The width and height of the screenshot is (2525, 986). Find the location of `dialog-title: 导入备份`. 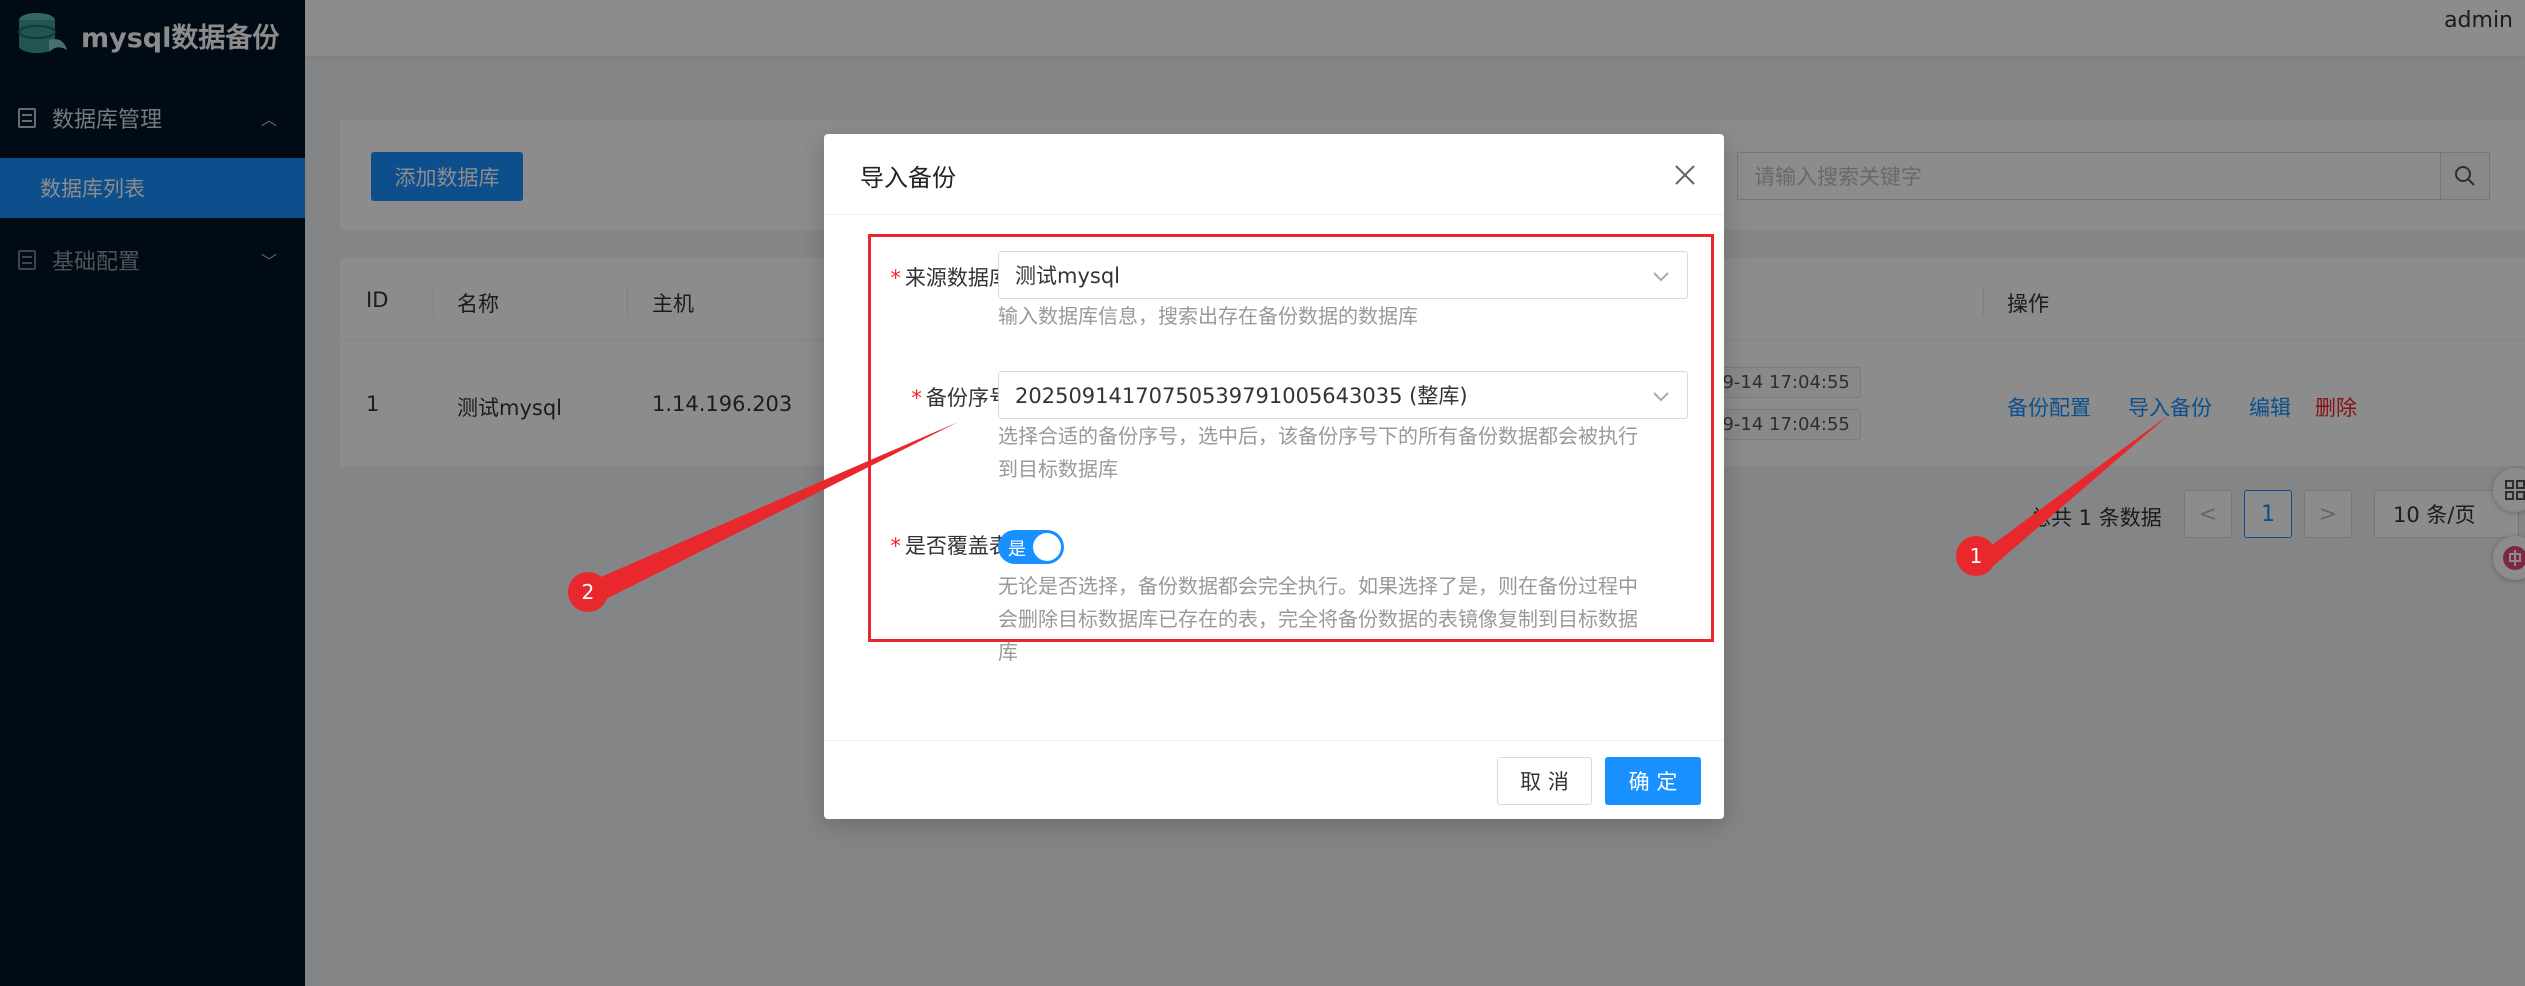

dialog-title: 导入备份 is located at coordinates (908, 178).